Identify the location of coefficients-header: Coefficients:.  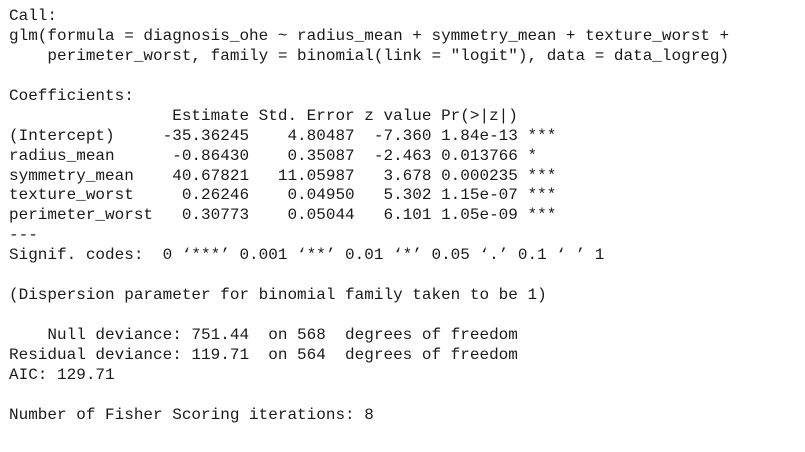
(71, 95).